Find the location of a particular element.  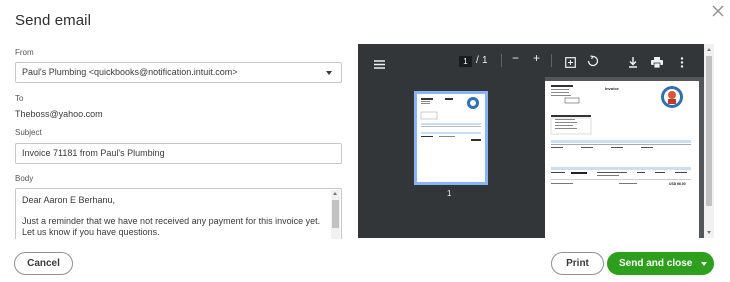

page-view: Invoice USD 66.00 is located at coordinates (624, 157).